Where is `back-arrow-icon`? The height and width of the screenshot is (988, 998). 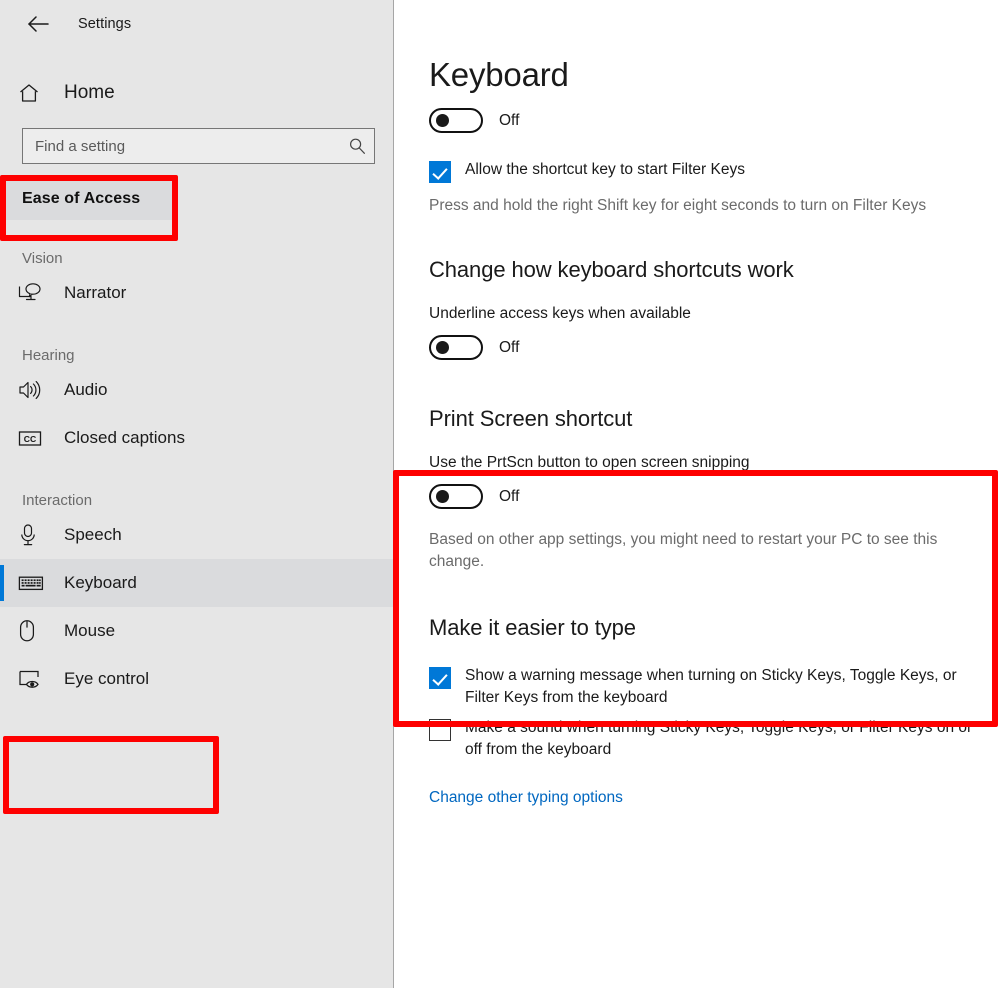 back-arrow-icon is located at coordinates (38, 24).